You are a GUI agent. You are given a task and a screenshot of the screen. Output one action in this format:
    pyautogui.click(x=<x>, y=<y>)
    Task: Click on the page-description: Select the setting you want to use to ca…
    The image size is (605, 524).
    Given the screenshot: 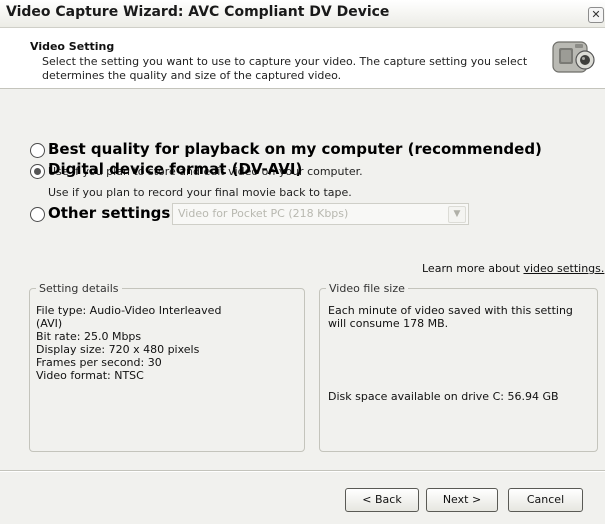 What is the action you would take?
    pyautogui.click(x=292, y=69)
    